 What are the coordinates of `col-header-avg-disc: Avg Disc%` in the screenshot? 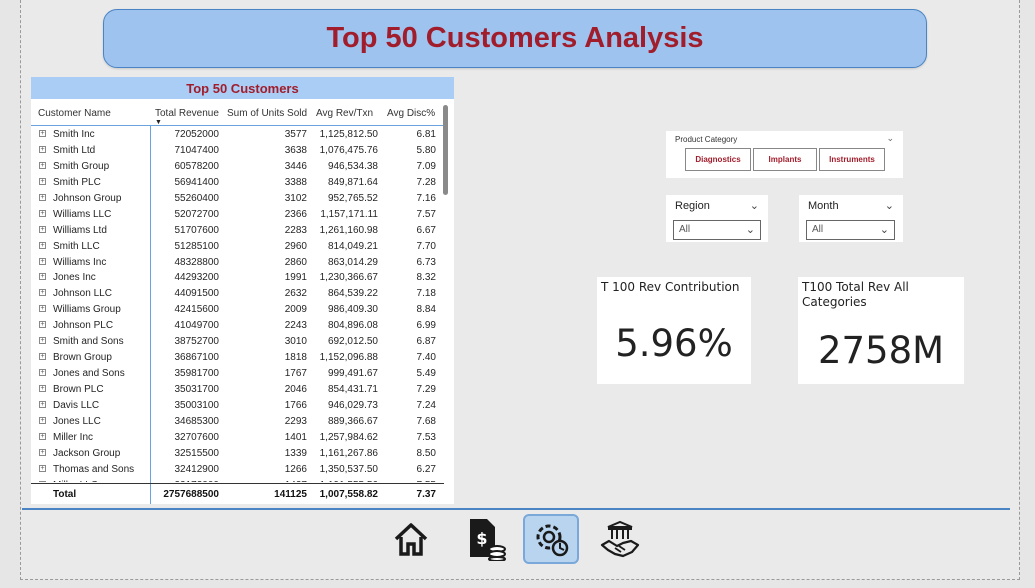 It's located at (411, 113).